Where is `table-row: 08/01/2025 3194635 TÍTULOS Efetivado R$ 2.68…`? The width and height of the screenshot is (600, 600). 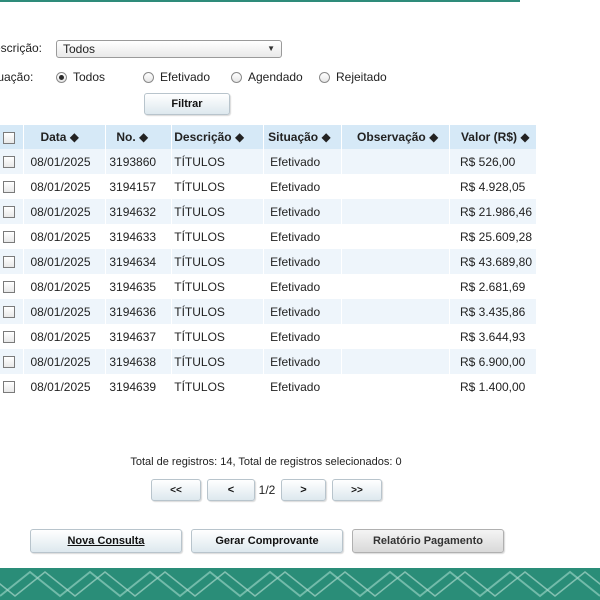
table-row: 08/01/2025 3194635 TÍTULOS Efetivado R$ 2.68… is located at coordinates (269, 286).